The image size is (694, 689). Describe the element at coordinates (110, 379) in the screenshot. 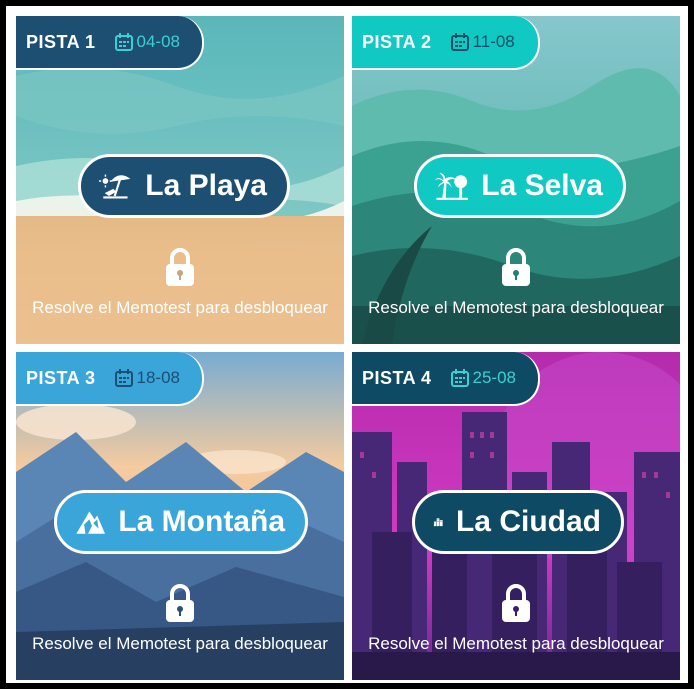

I see `pista-tab: PISTA 3 18-08` at that location.